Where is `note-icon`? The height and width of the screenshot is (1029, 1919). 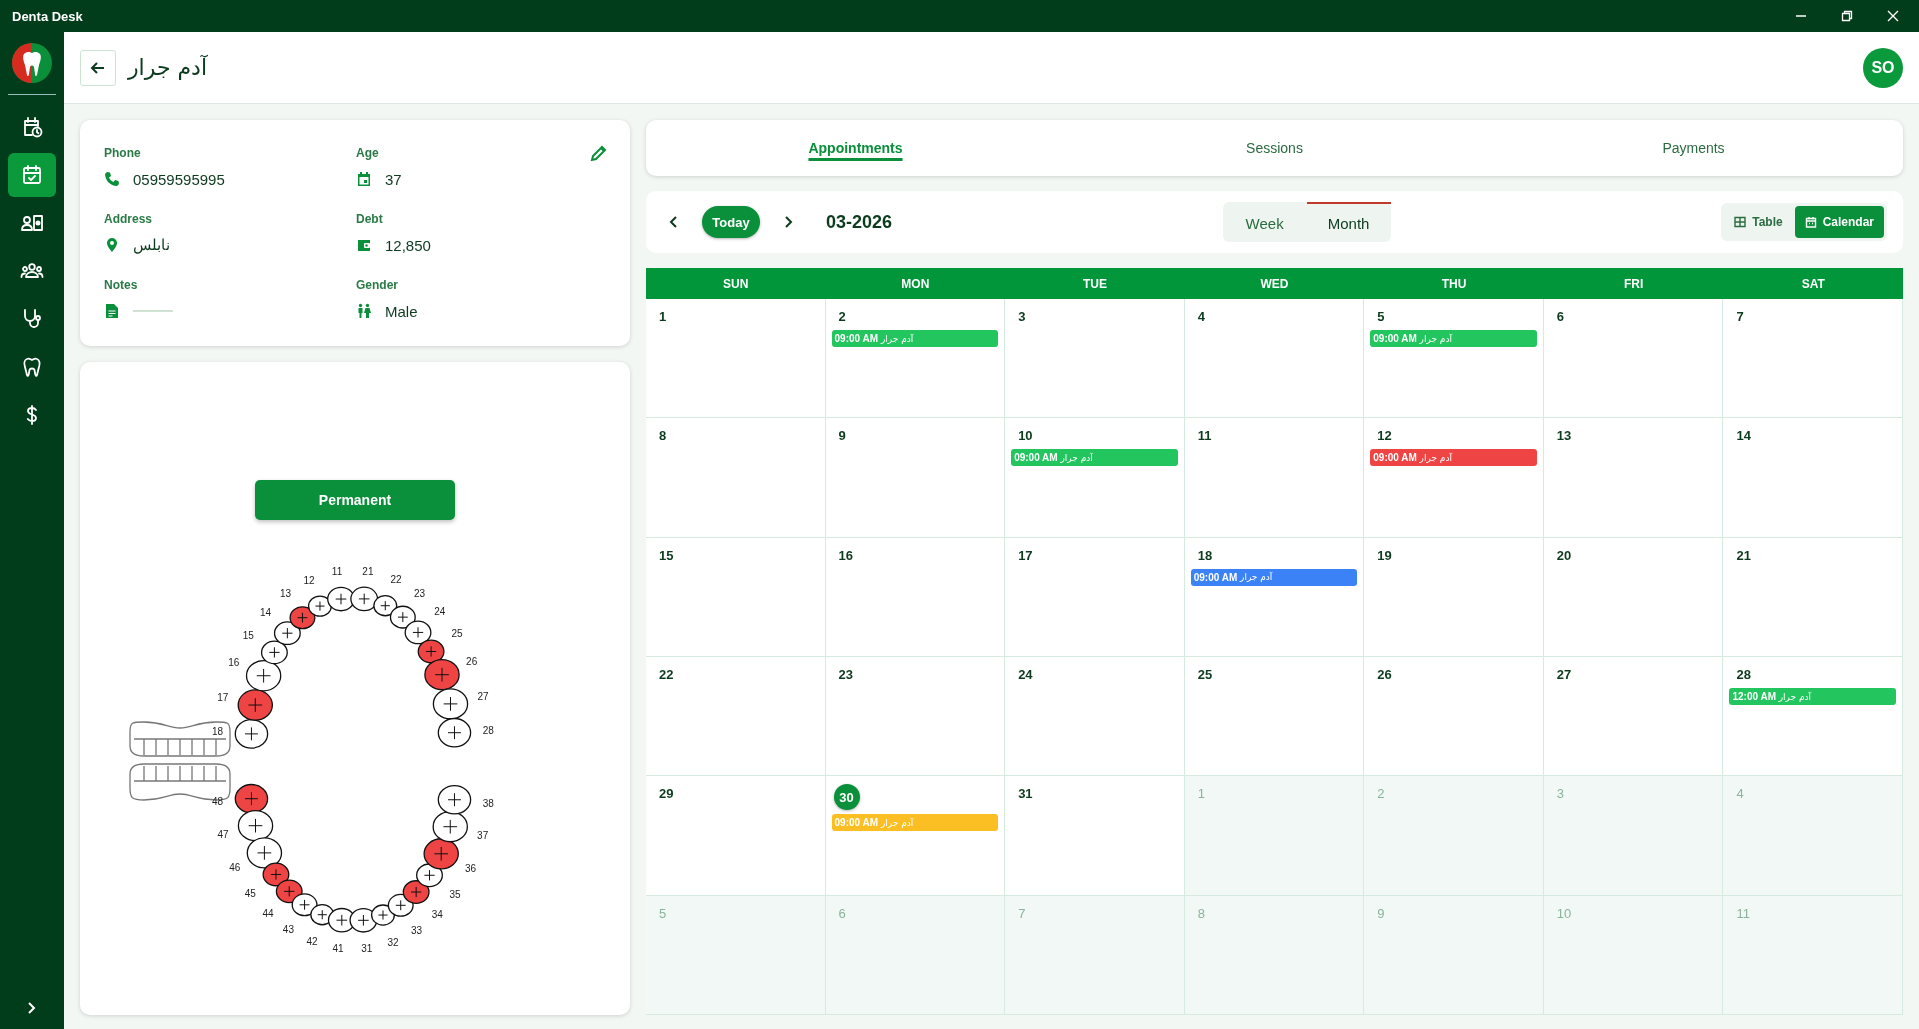 note-icon is located at coordinates (112, 311).